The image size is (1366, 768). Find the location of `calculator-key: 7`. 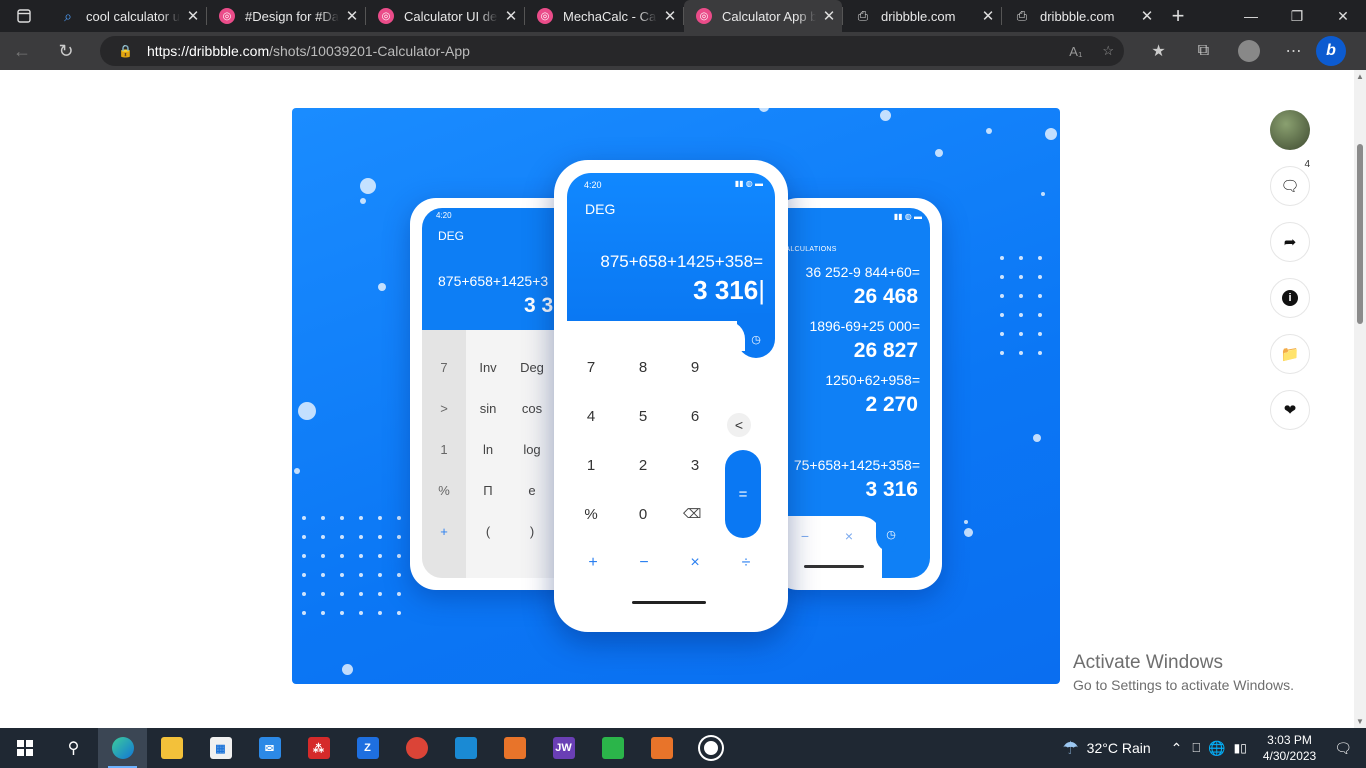

calculator-key: 7 is located at coordinates (591, 367).